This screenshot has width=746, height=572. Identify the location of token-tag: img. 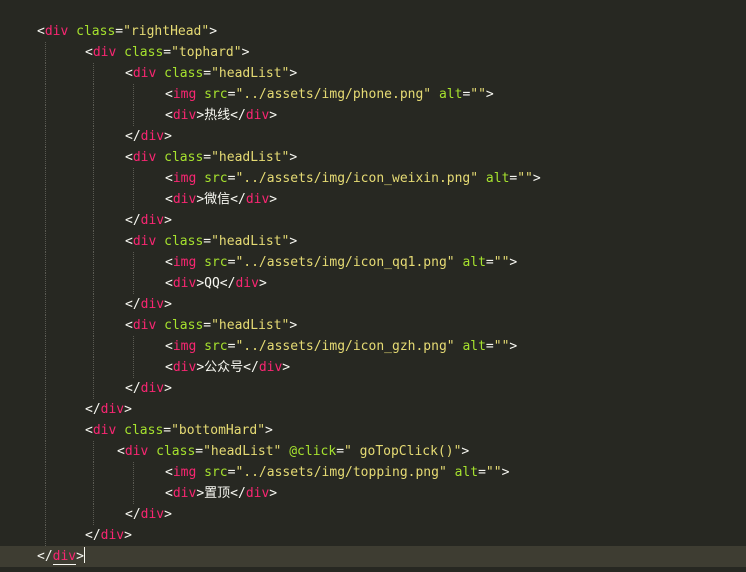
(184, 346).